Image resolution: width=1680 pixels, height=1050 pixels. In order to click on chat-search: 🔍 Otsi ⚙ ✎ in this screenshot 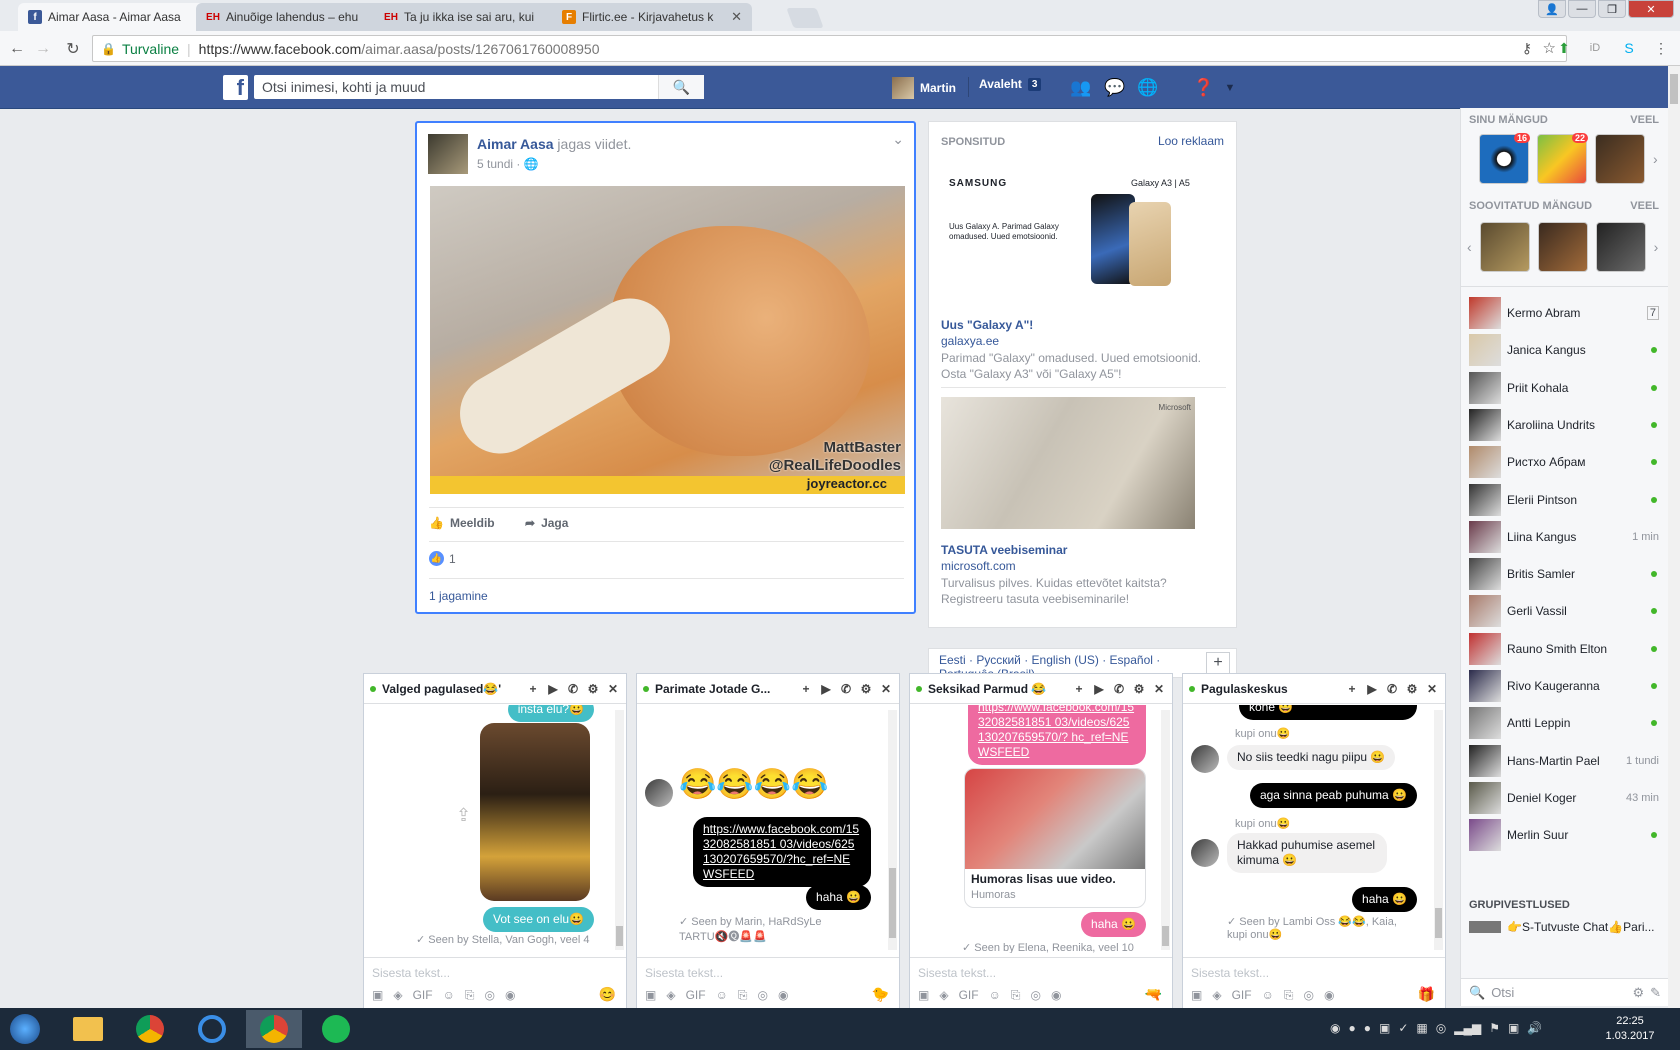, I will do `click(1565, 992)`.